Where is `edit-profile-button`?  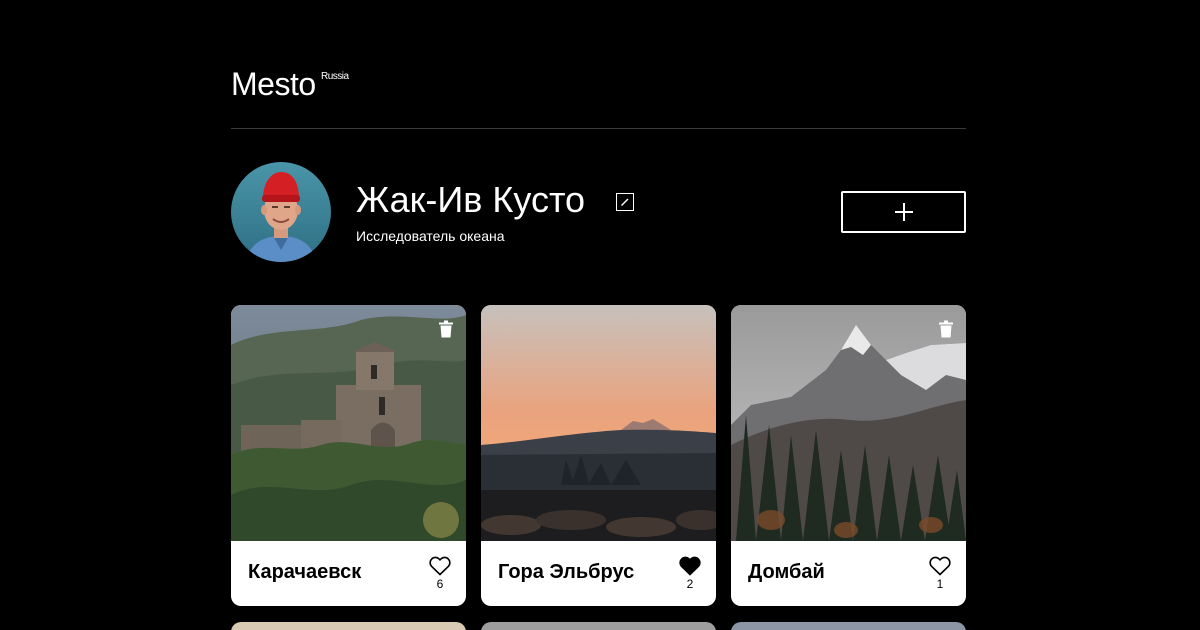
edit-profile-button is located at coordinates (625, 202).